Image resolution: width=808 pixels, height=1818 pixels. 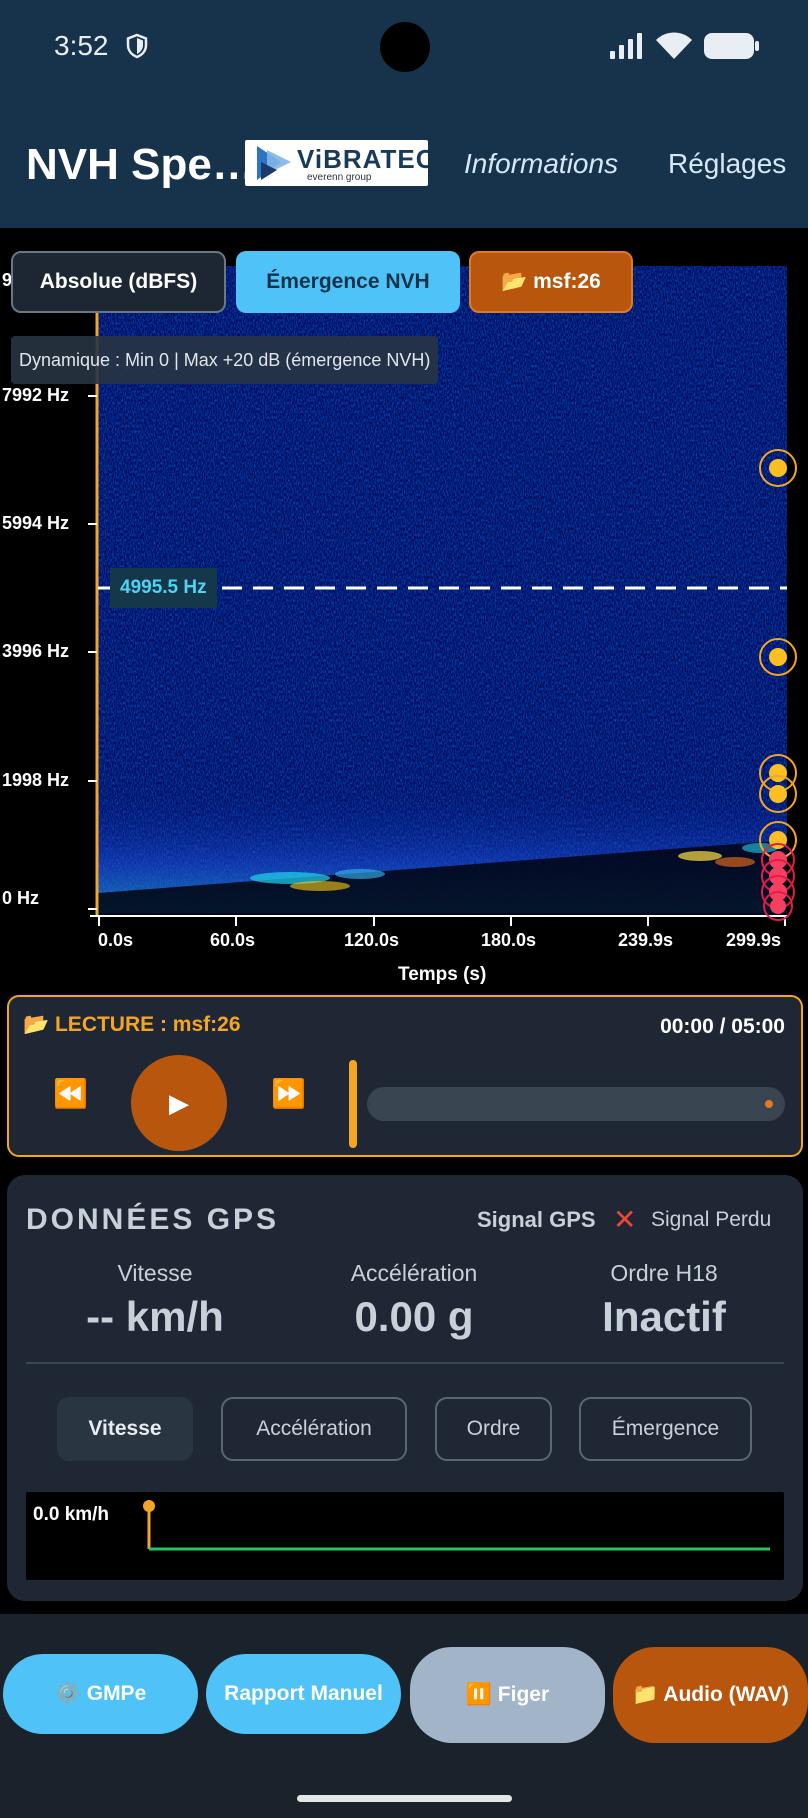 What do you see at coordinates (769, 1104) in the screenshot?
I see `seek-end-dot` at bounding box center [769, 1104].